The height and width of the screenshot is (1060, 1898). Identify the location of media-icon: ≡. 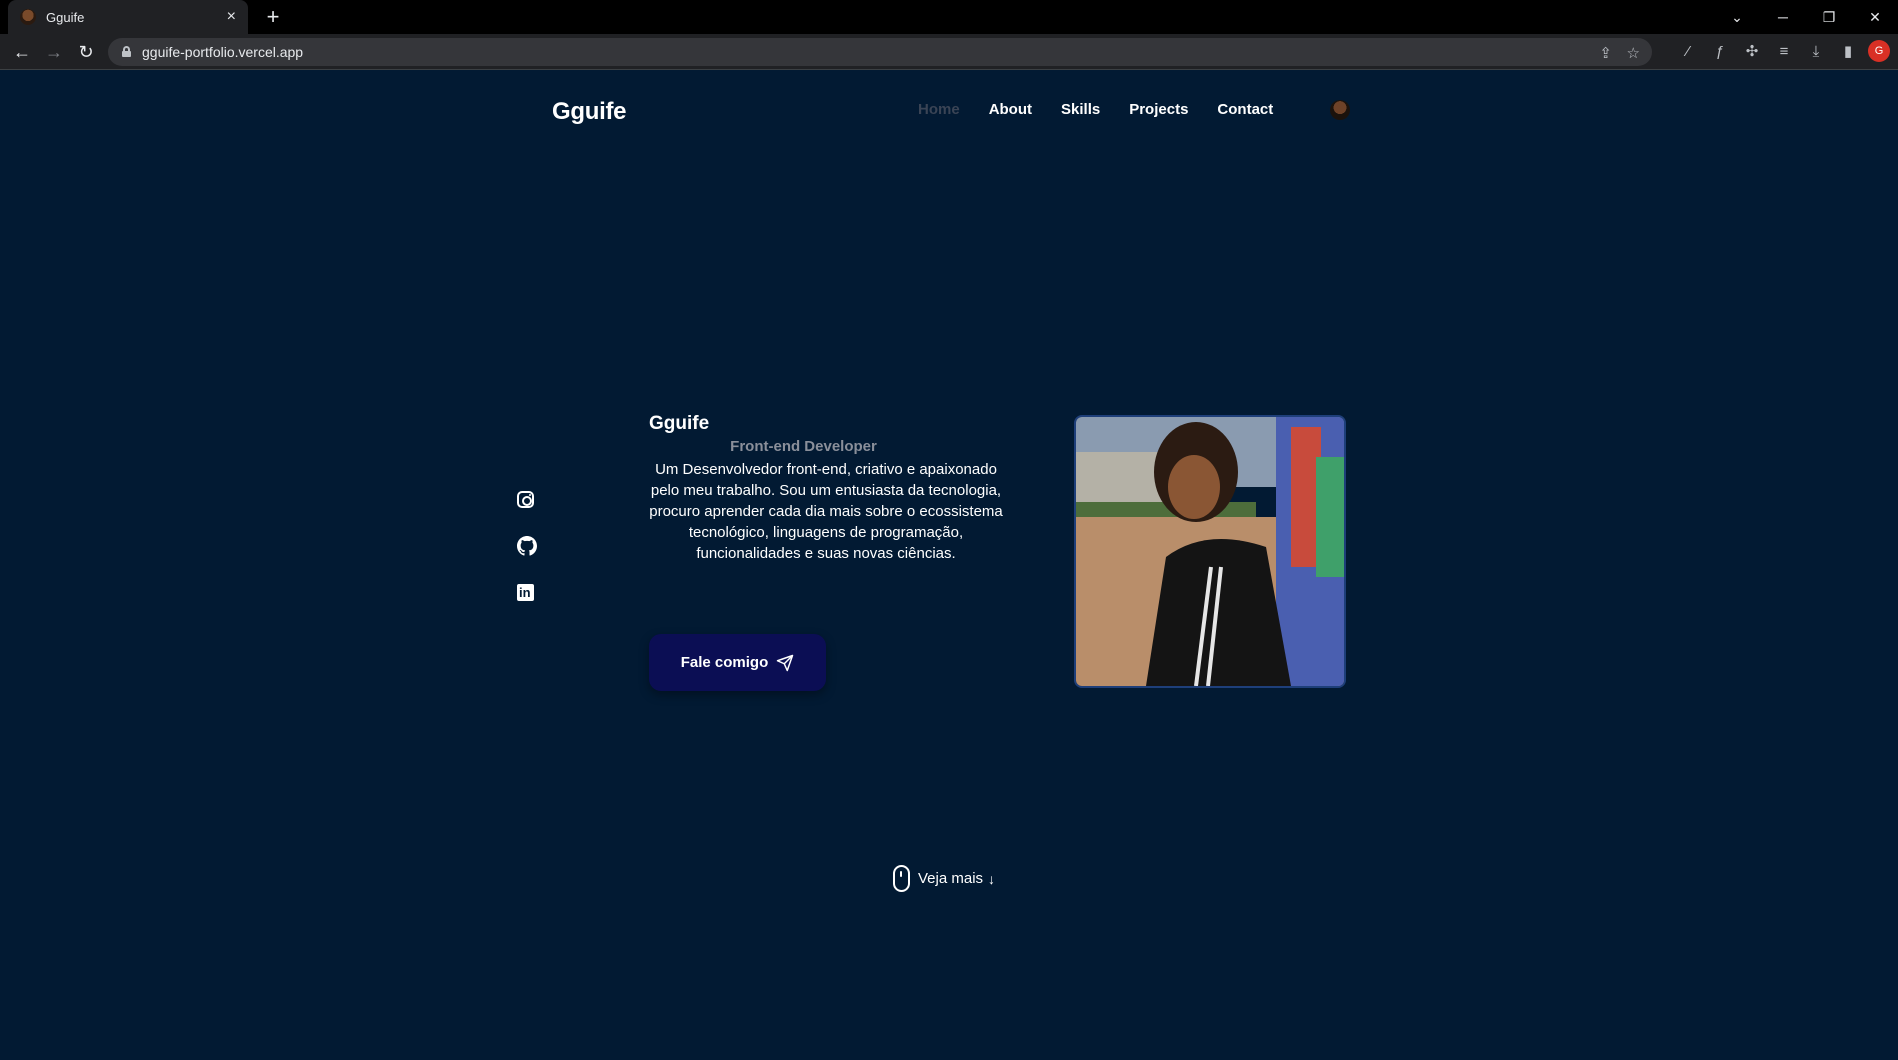
(1784, 51).